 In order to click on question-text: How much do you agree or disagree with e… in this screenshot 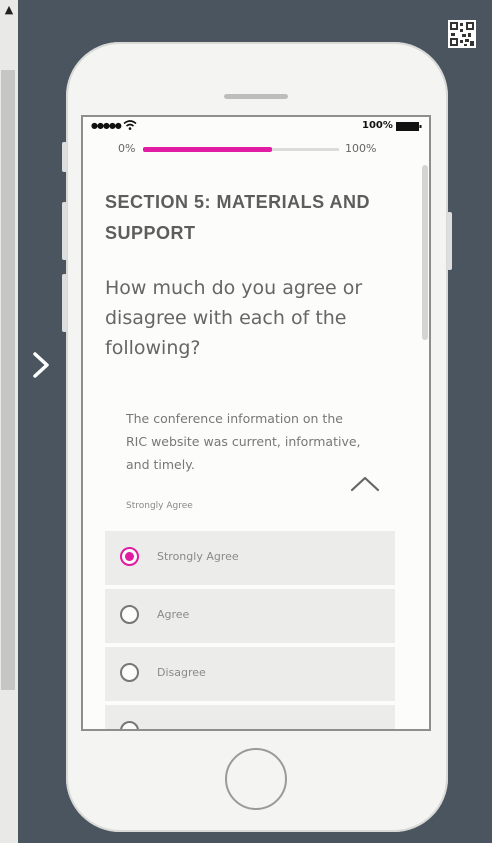, I will do `click(234, 318)`.